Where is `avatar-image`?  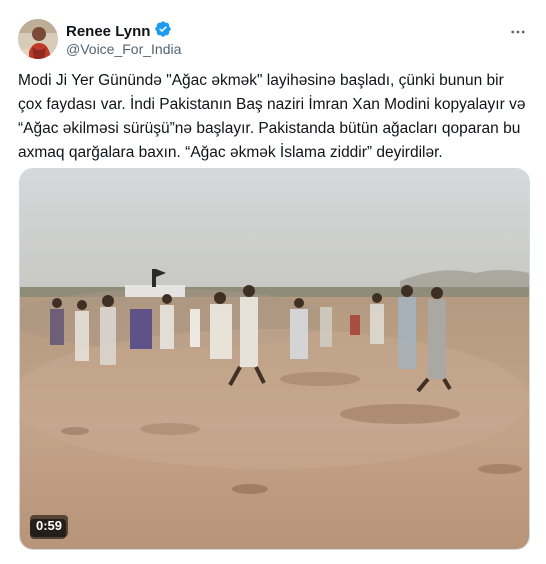 avatar-image is located at coordinates (38, 39).